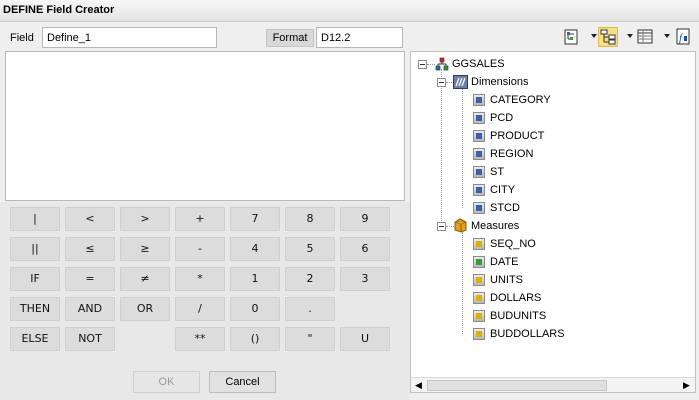 The image size is (699, 400). What do you see at coordinates (518, 316) in the screenshot?
I see `tree-item-budunits: BUDUNITS` at bounding box center [518, 316].